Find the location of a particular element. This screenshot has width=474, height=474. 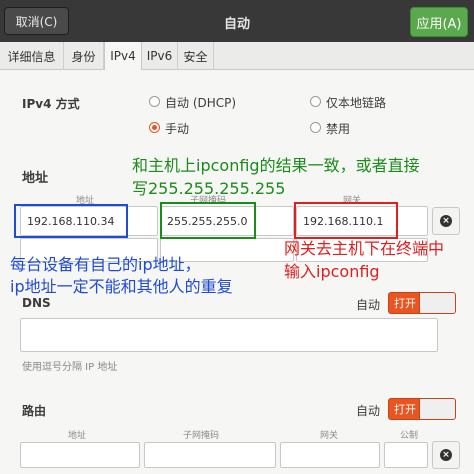

dns-toggle-knob is located at coordinates (437, 303).